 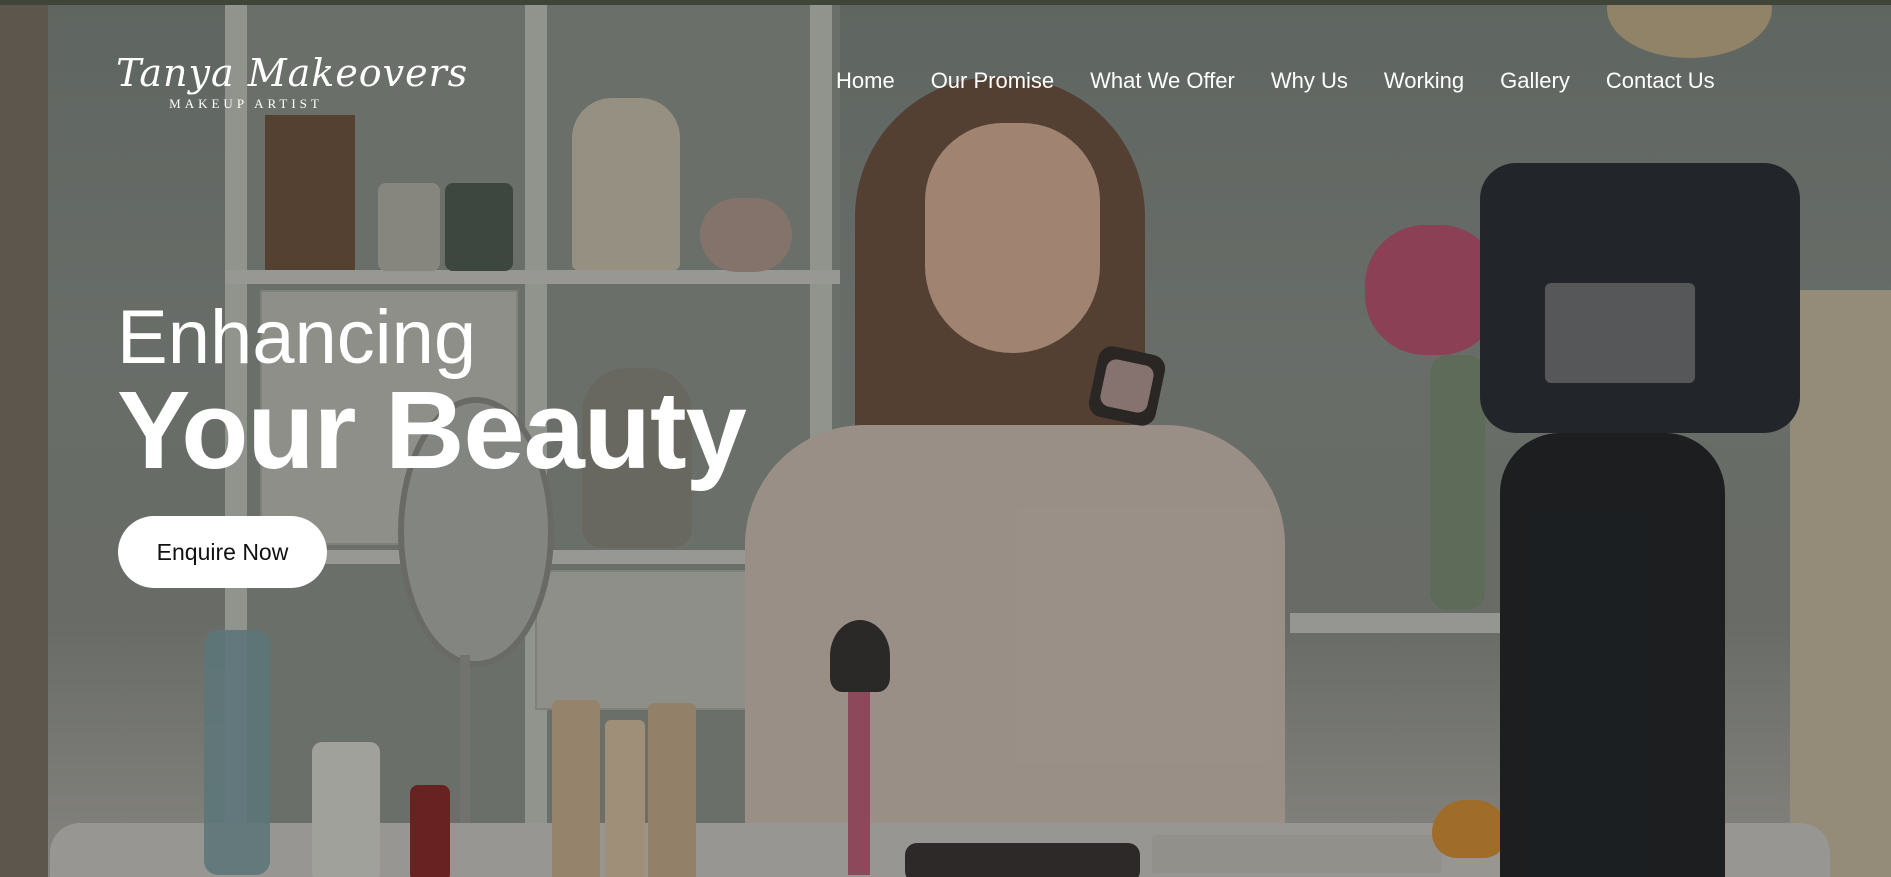 What do you see at coordinates (1424, 81) in the screenshot?
I see `nav-item-working: Working` at bounding box center [1424, 81].